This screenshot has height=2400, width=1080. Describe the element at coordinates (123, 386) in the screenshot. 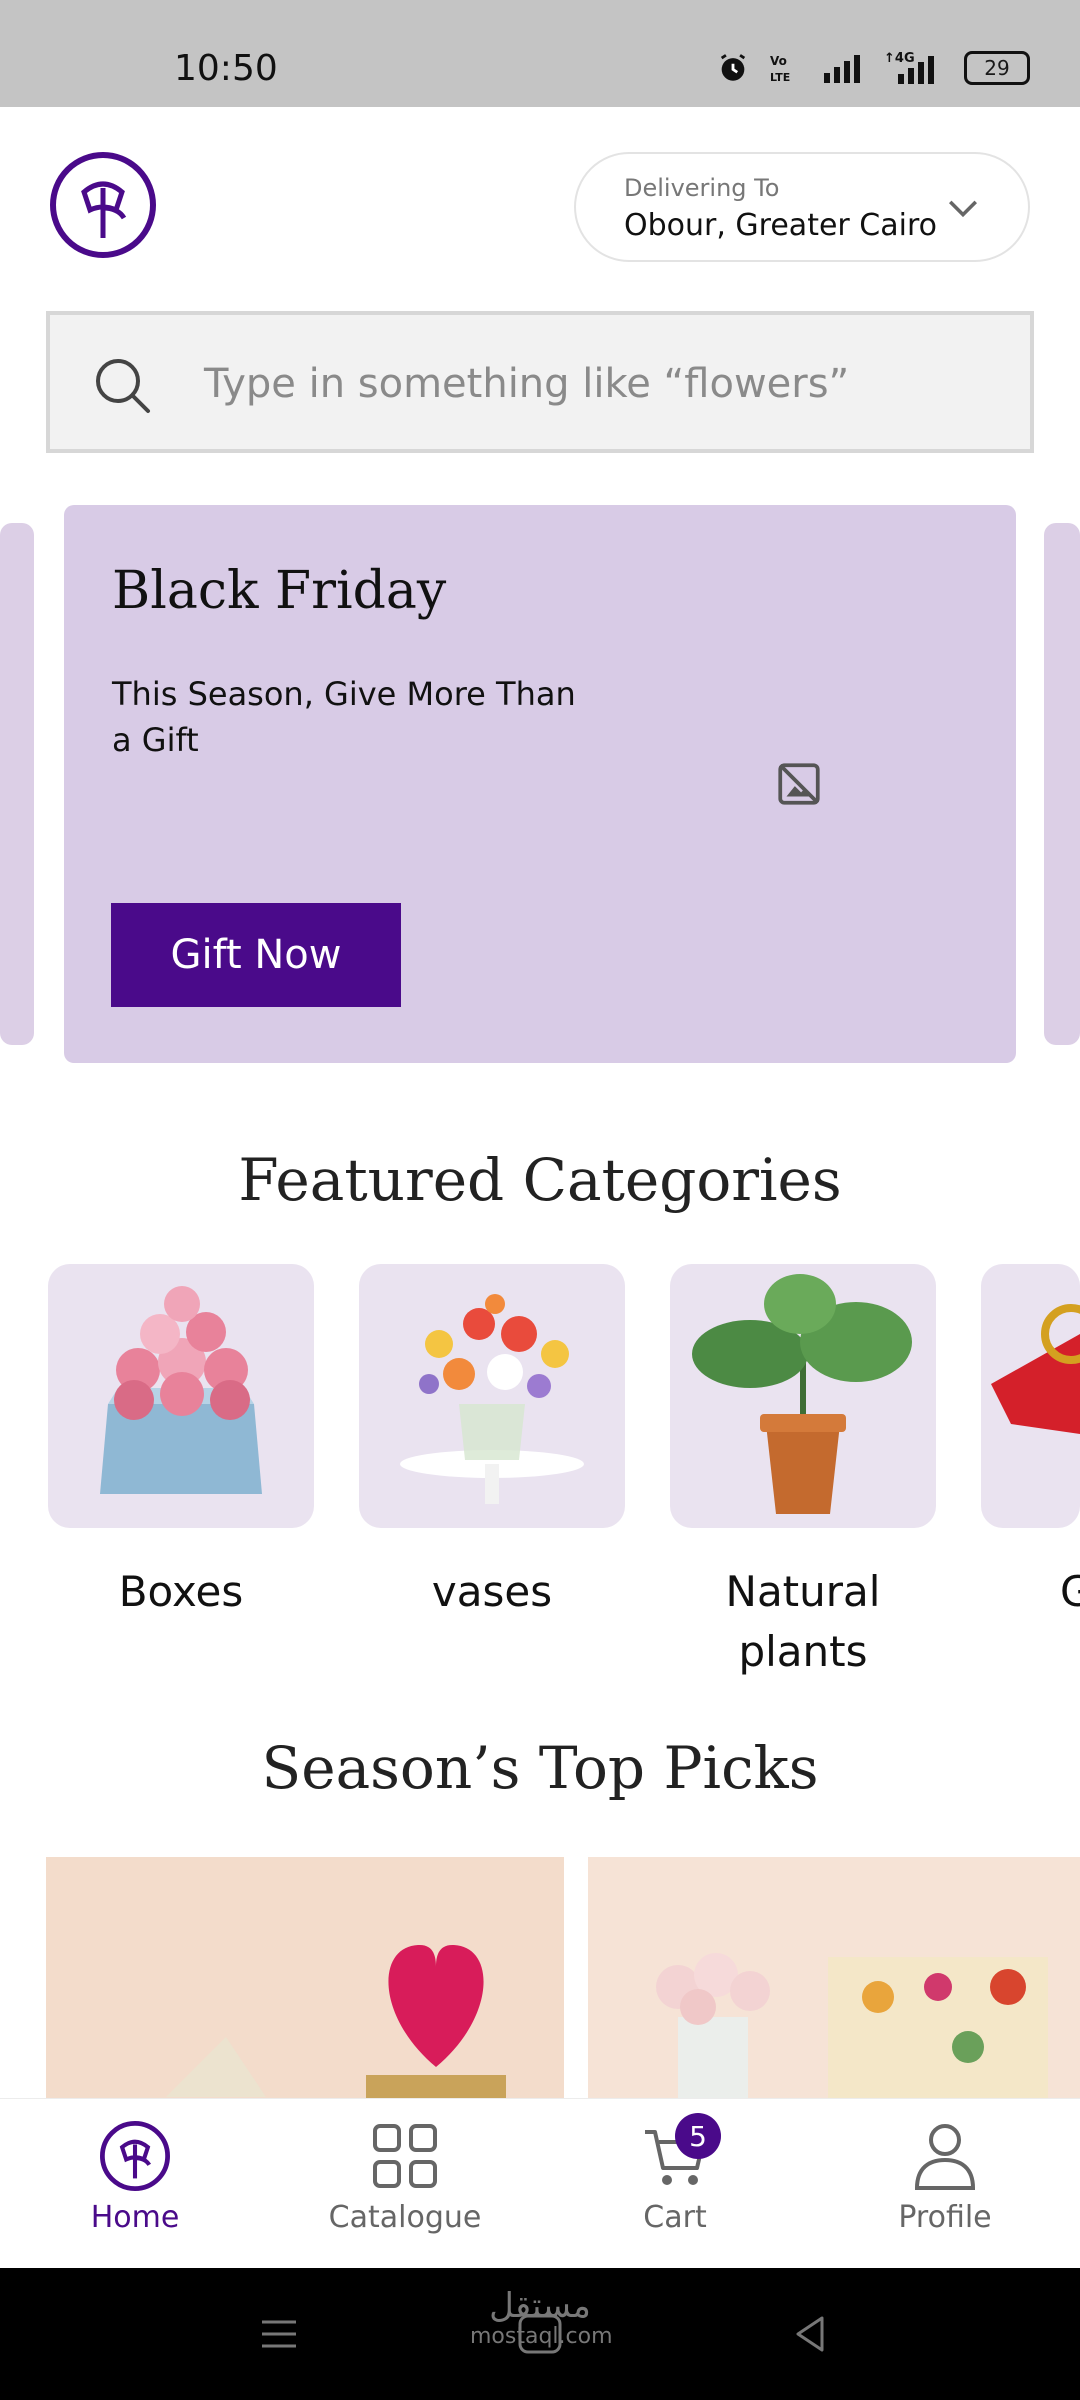

I see `search-icon` at that location.